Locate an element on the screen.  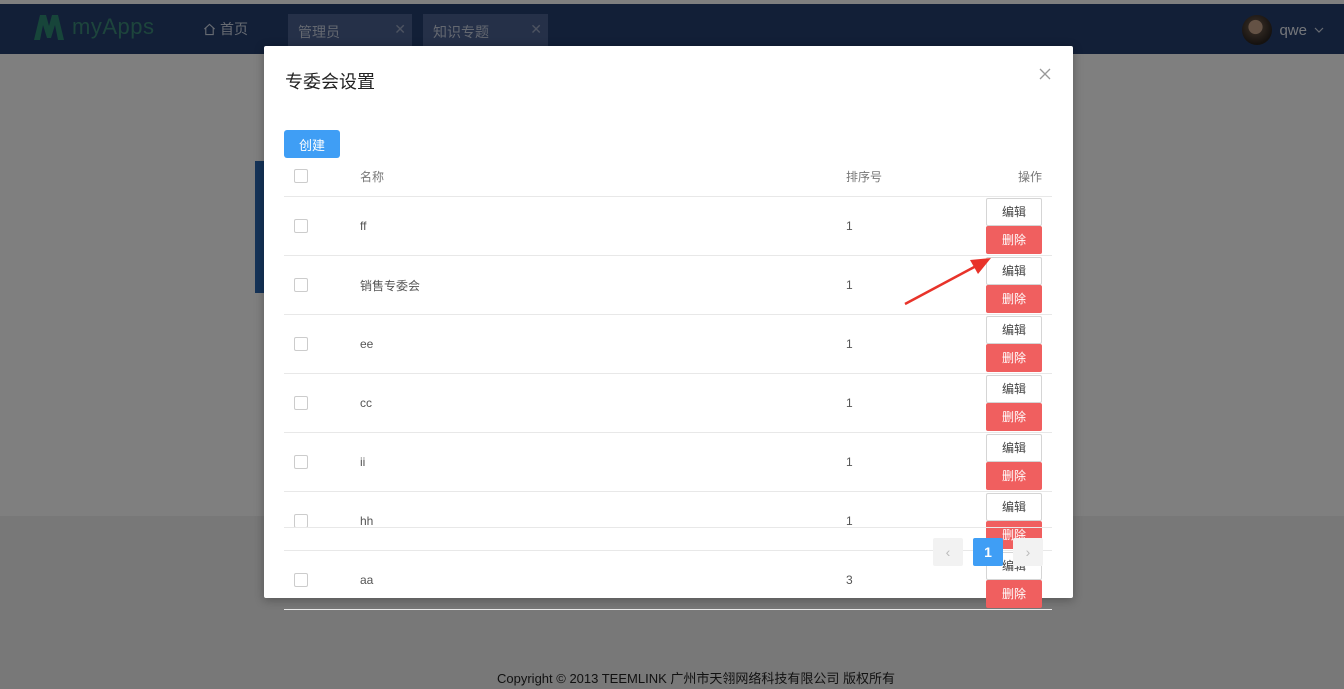
table-row: cc 1 编辑删除 is located at coordinates (668, 403).